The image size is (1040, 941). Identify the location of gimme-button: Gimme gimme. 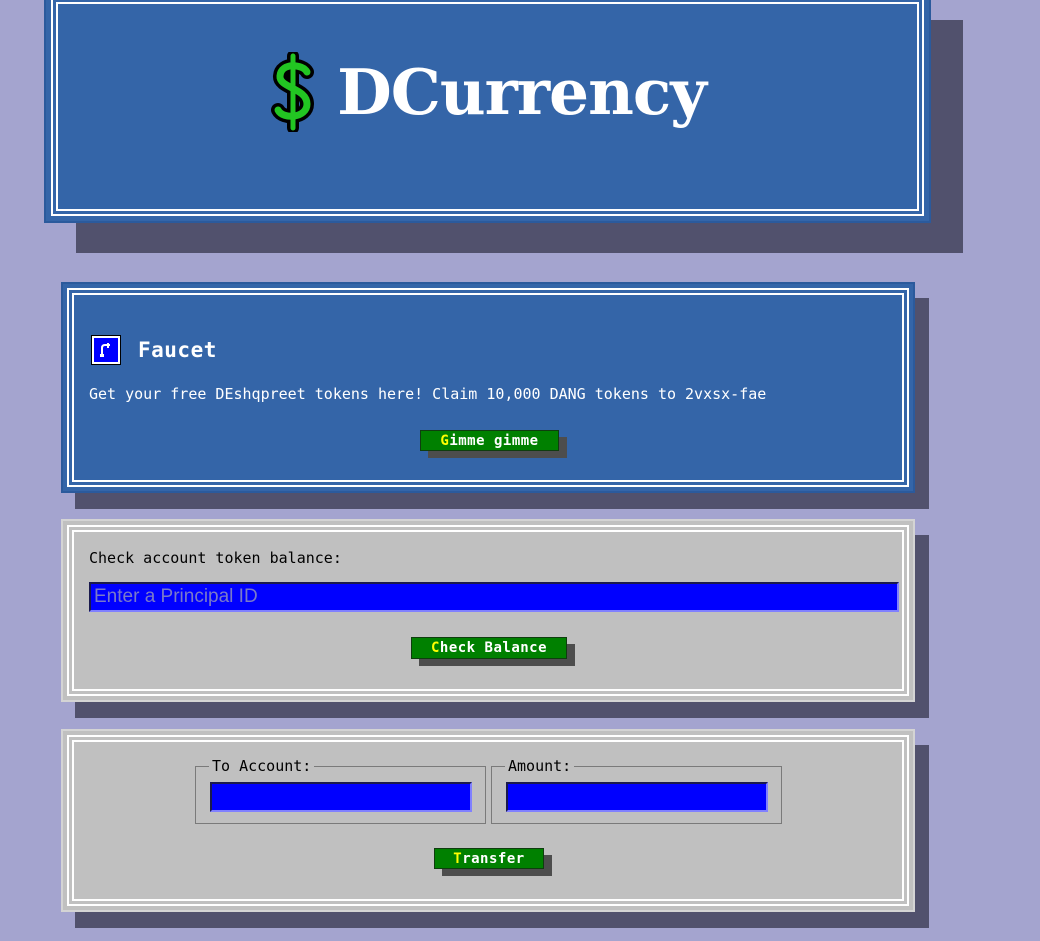
(489, 440).